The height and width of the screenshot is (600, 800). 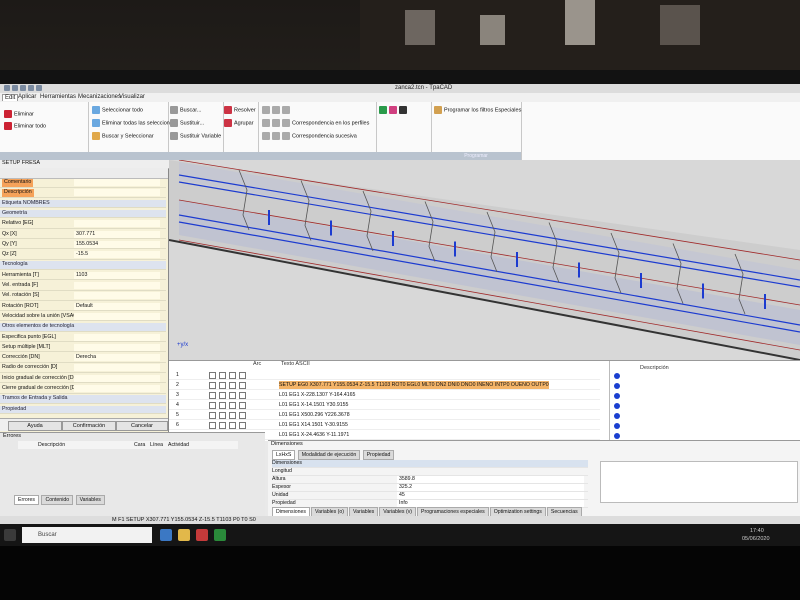 I want to click on color-icons, so click(x=394, y=110).